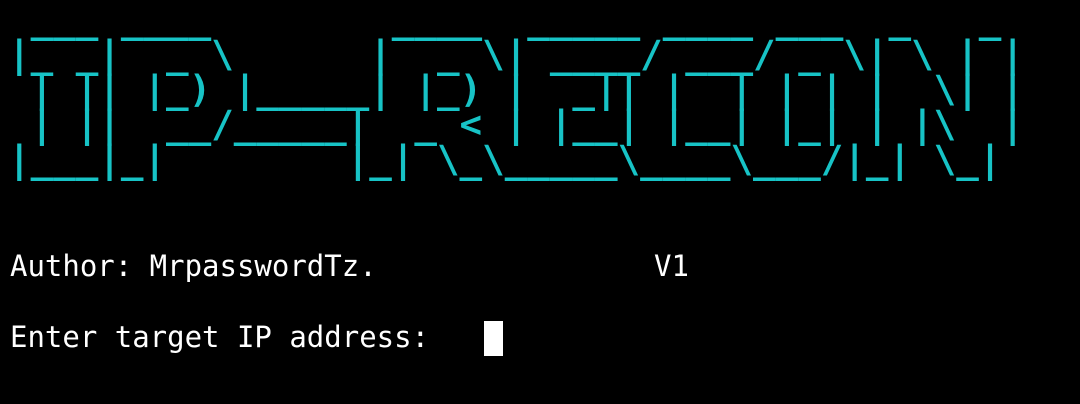 This screenshot has height=404, width=1080. Describe the element at coordinates (193, 266) in the screenshot. I see `author-line: Author: MrpasswordTz.` at that location.